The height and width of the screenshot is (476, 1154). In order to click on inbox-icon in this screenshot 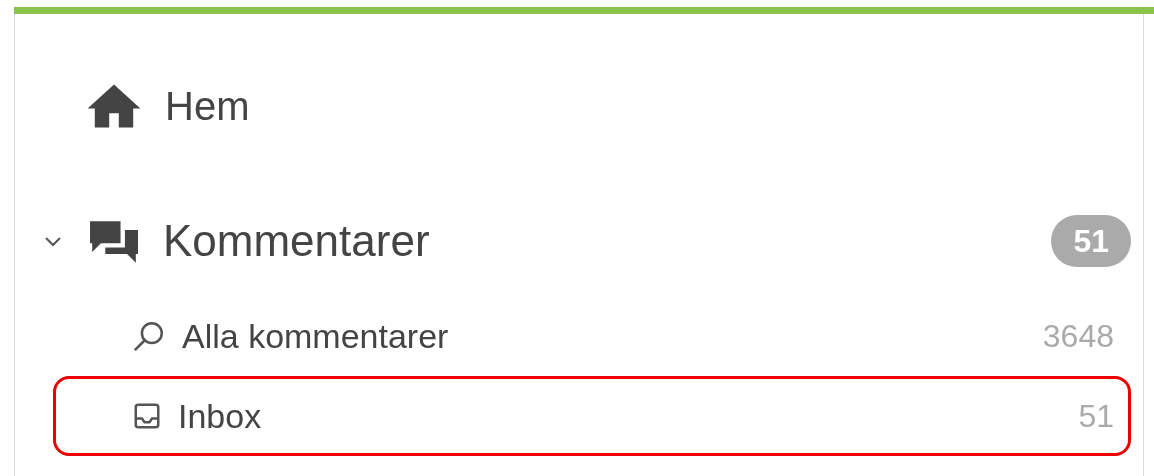, I will do `click(147, 416)`.